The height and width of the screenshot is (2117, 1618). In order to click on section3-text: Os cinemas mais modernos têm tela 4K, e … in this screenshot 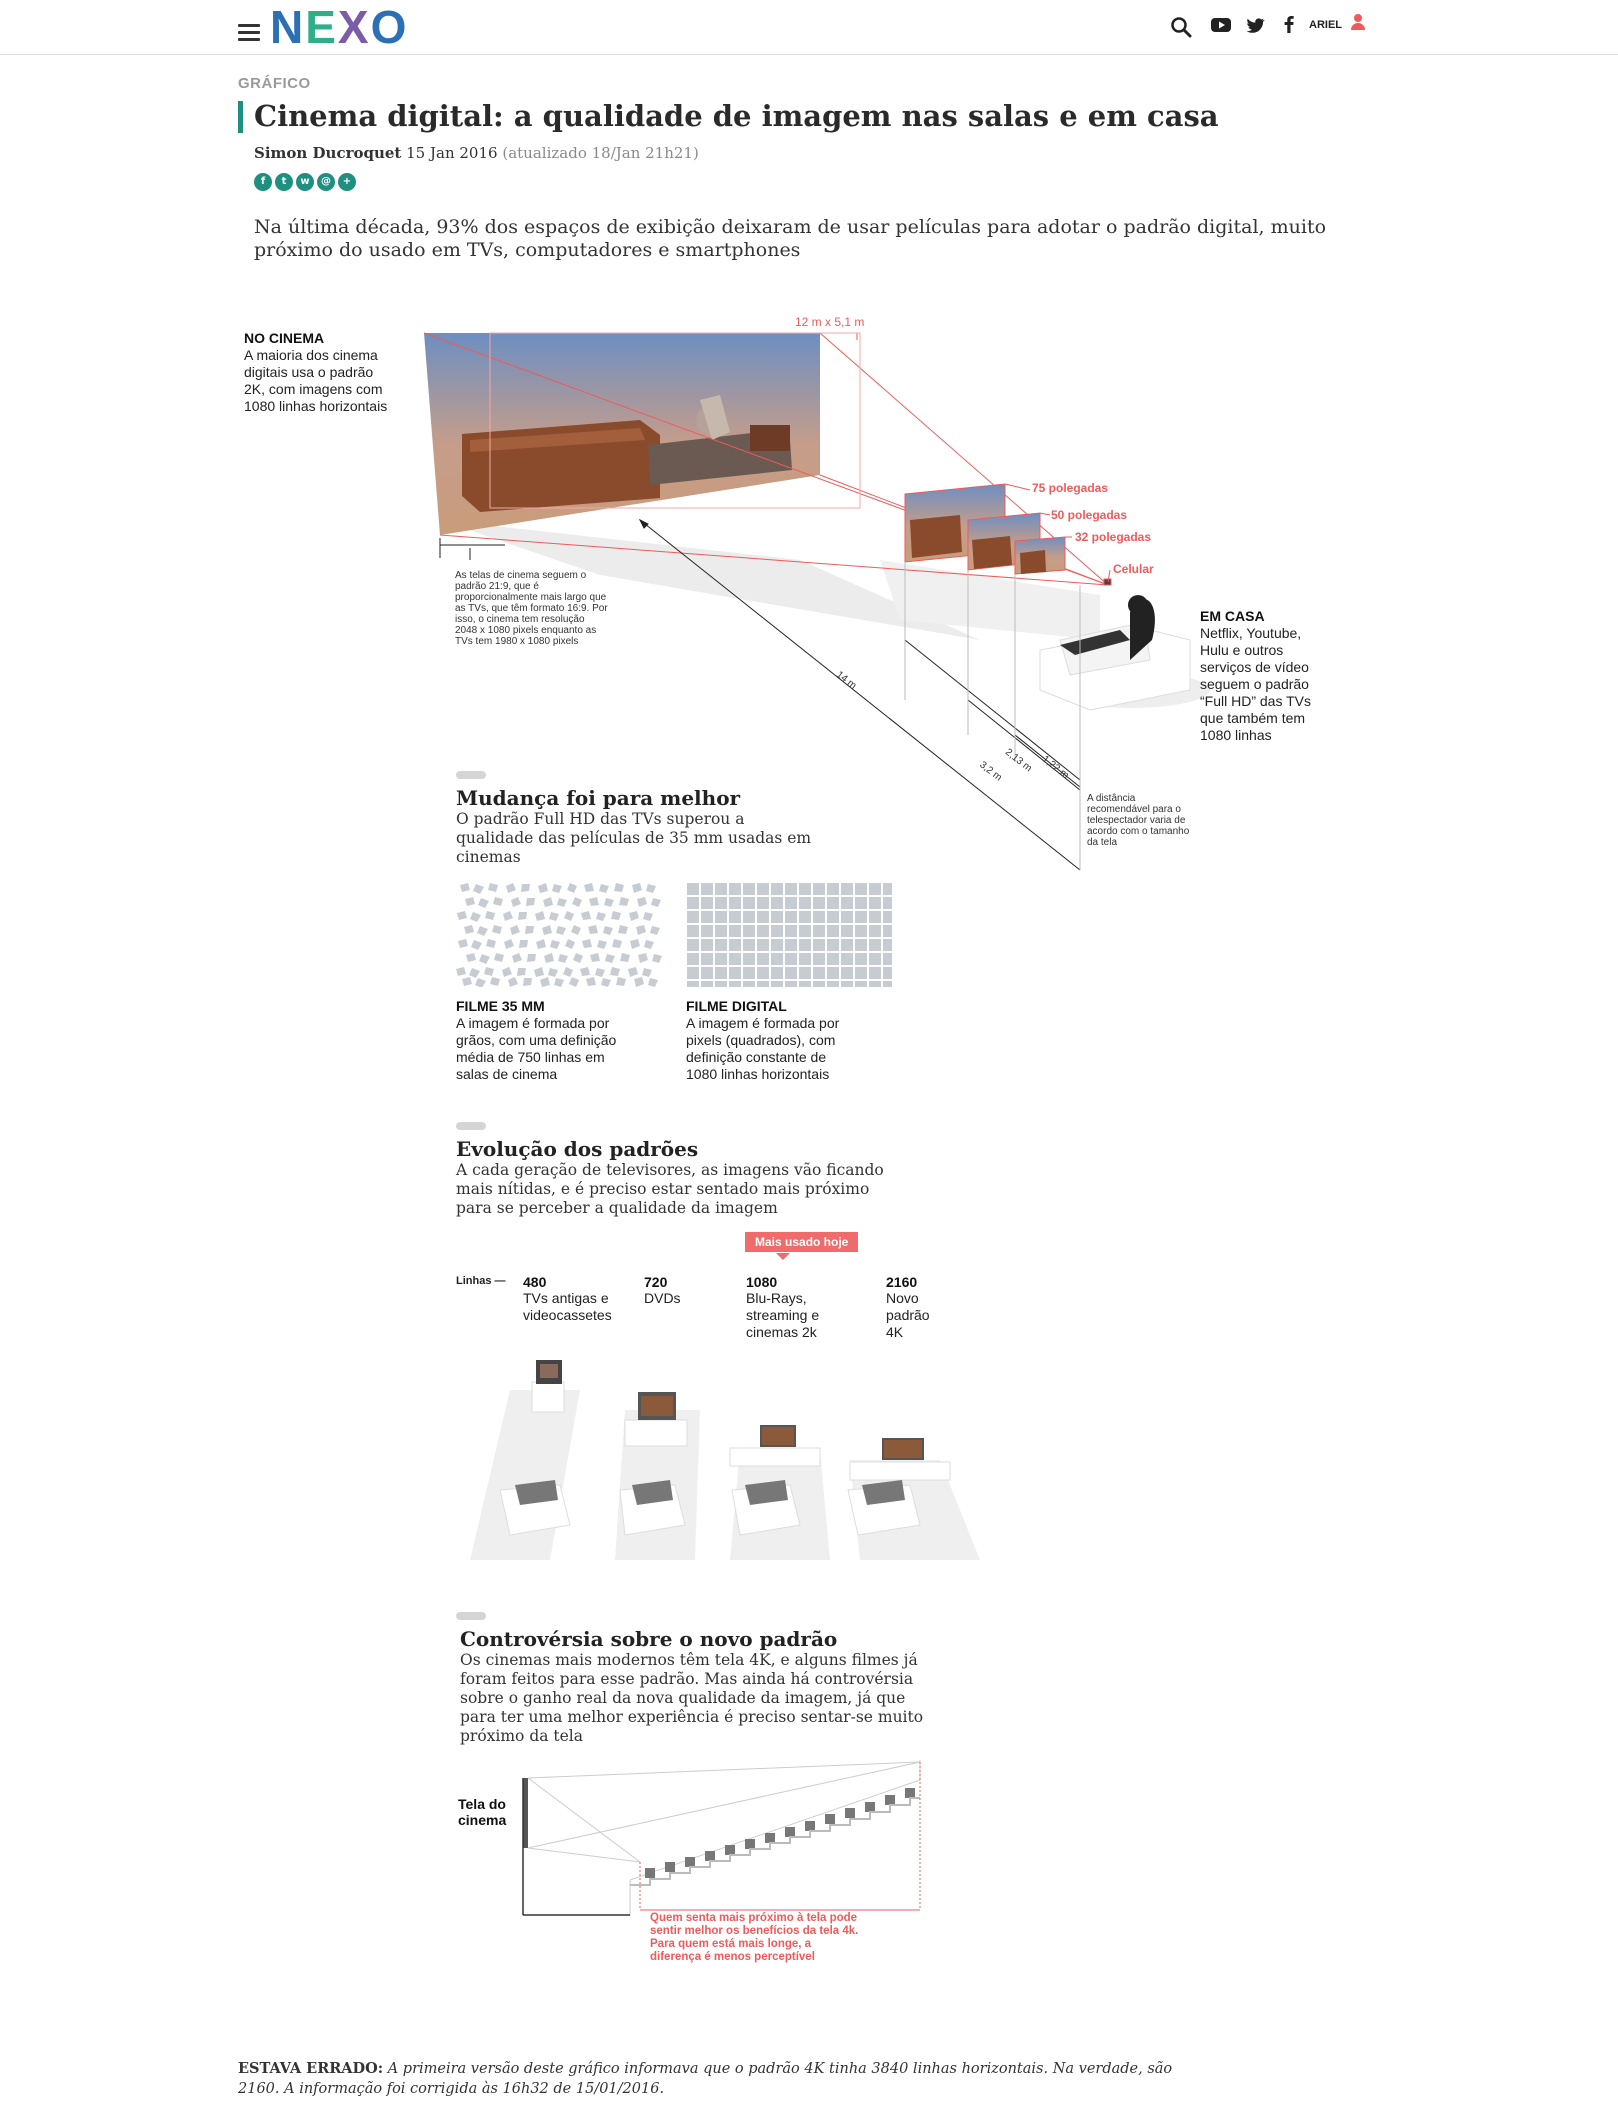, I will do `click(692, 1698)`.